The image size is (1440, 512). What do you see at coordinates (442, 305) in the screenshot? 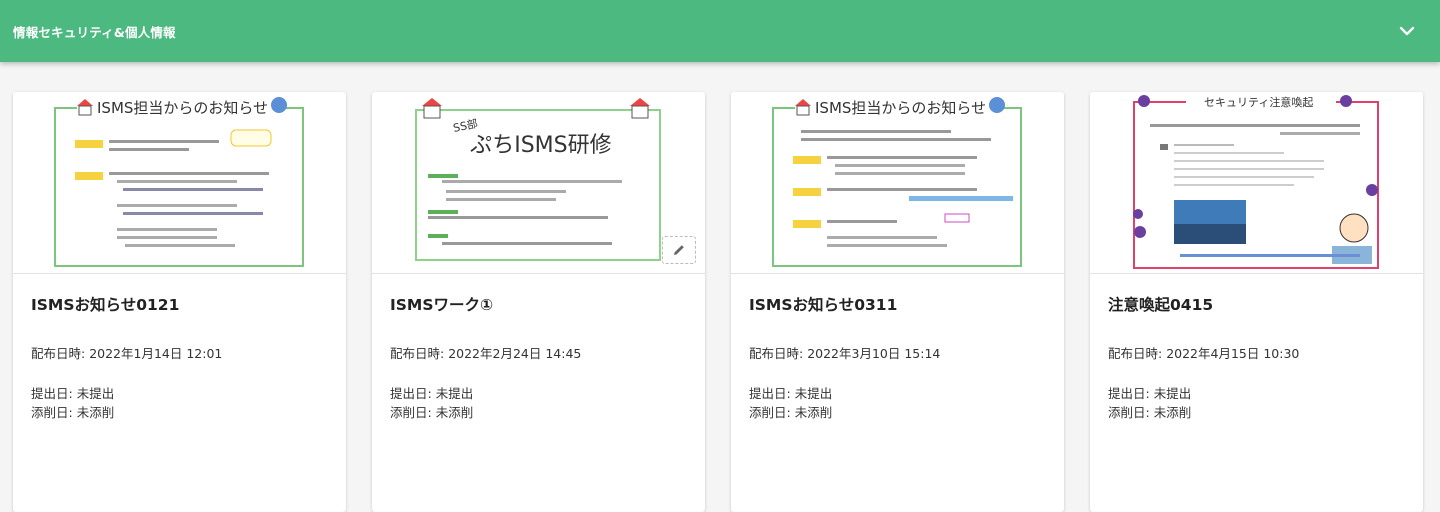
I see `card-title: ISMSワーク①` at bounding box center [442, 305].